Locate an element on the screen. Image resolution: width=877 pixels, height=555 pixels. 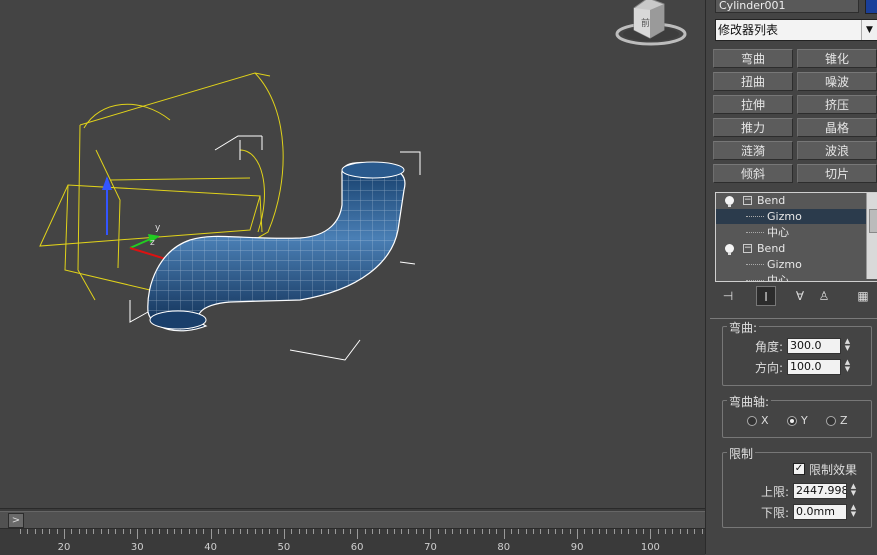
time-slider-next-button: > is located at coordinates (16, 520).